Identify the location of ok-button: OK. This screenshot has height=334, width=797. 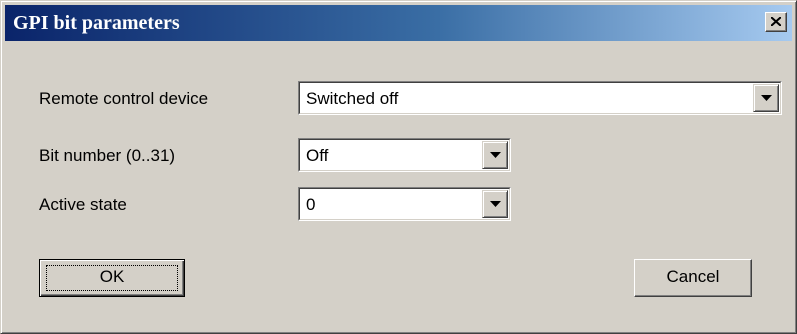
(112, 278).